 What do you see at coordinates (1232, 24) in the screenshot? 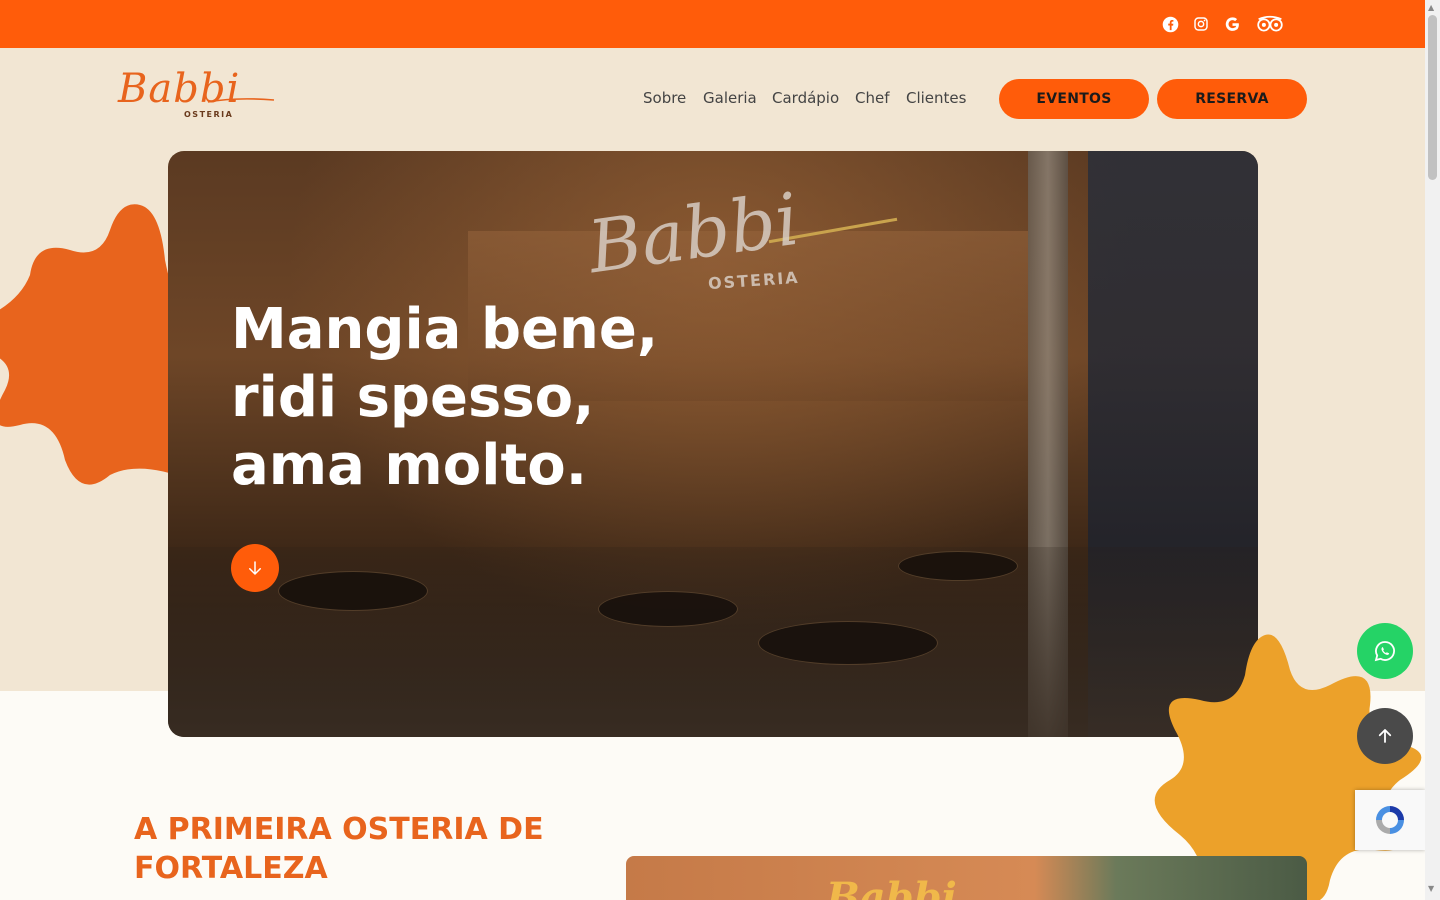
I see `google-icon` at bounding box center [1232, 24].